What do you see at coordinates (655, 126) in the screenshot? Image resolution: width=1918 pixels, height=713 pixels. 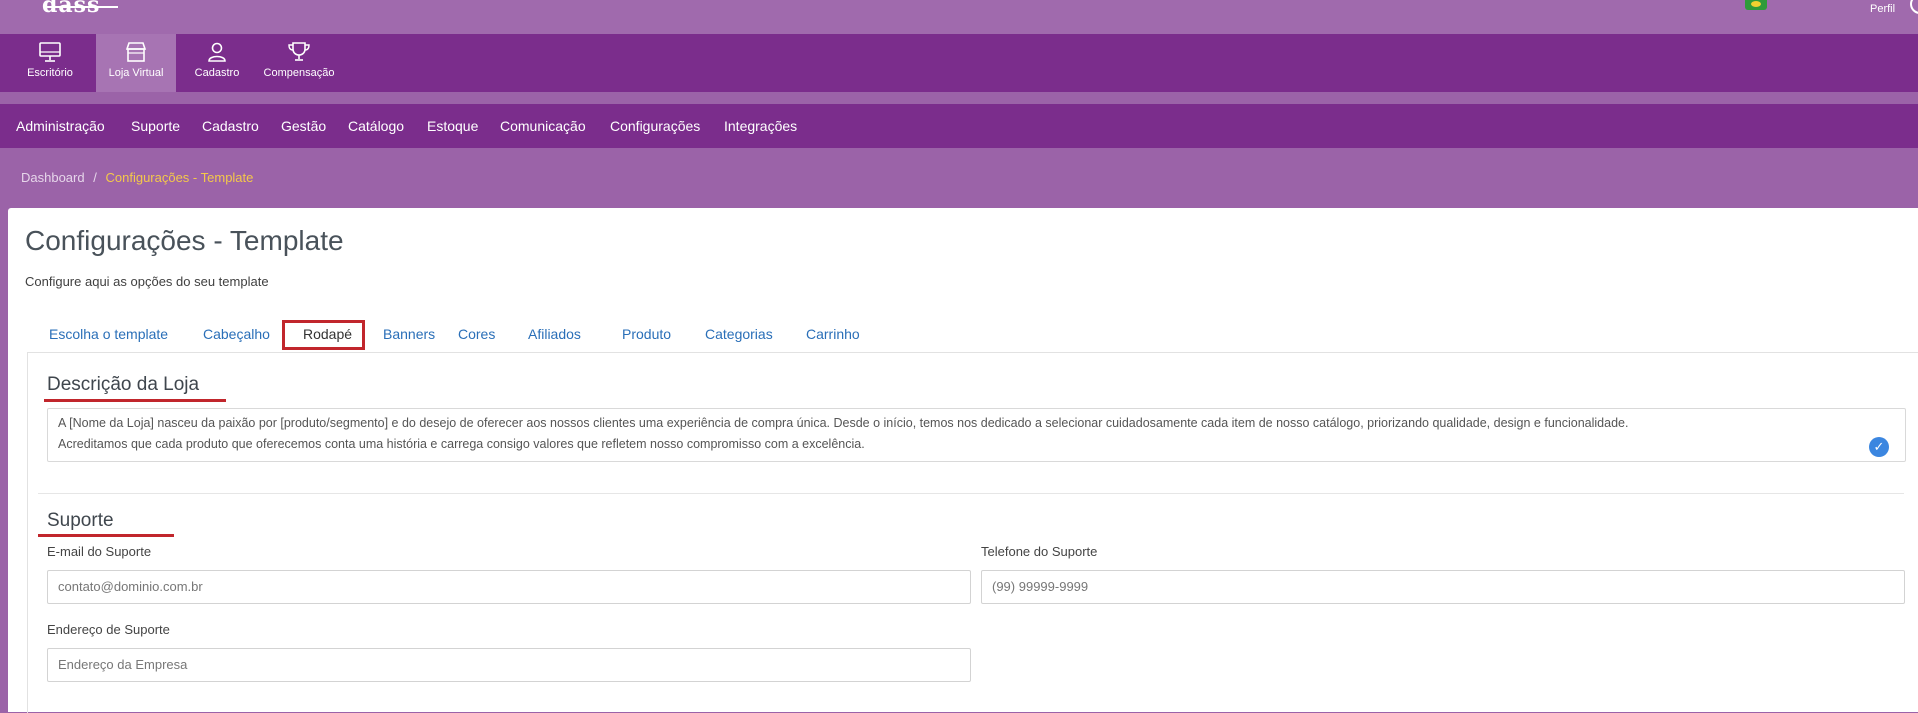 I see `menu-configuracoes: Configurações` at bounding box center [655, 126].